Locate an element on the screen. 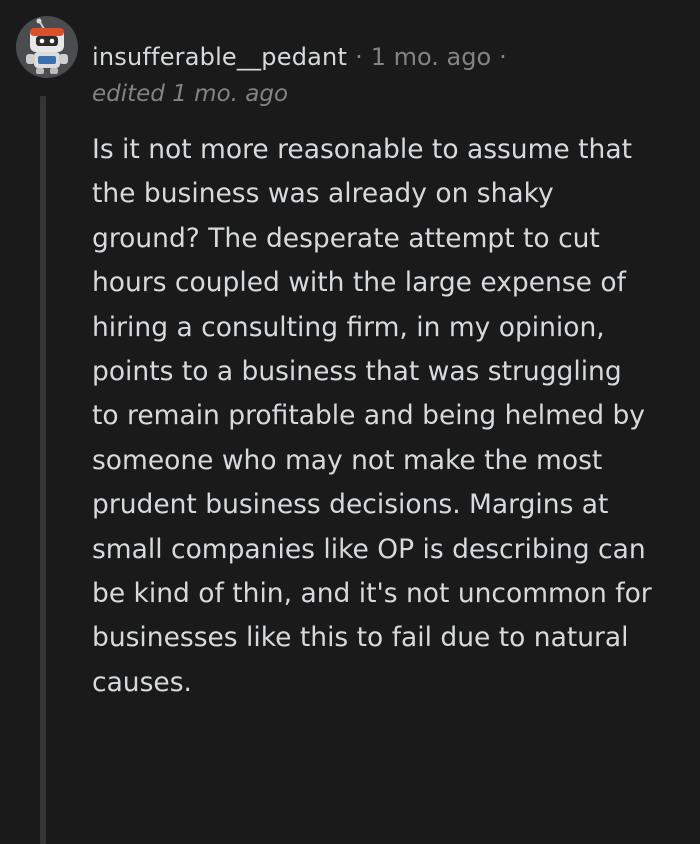  comment-meta: insufferable__pedant · 1 mo. ago · is located at coordinates (303, 57).